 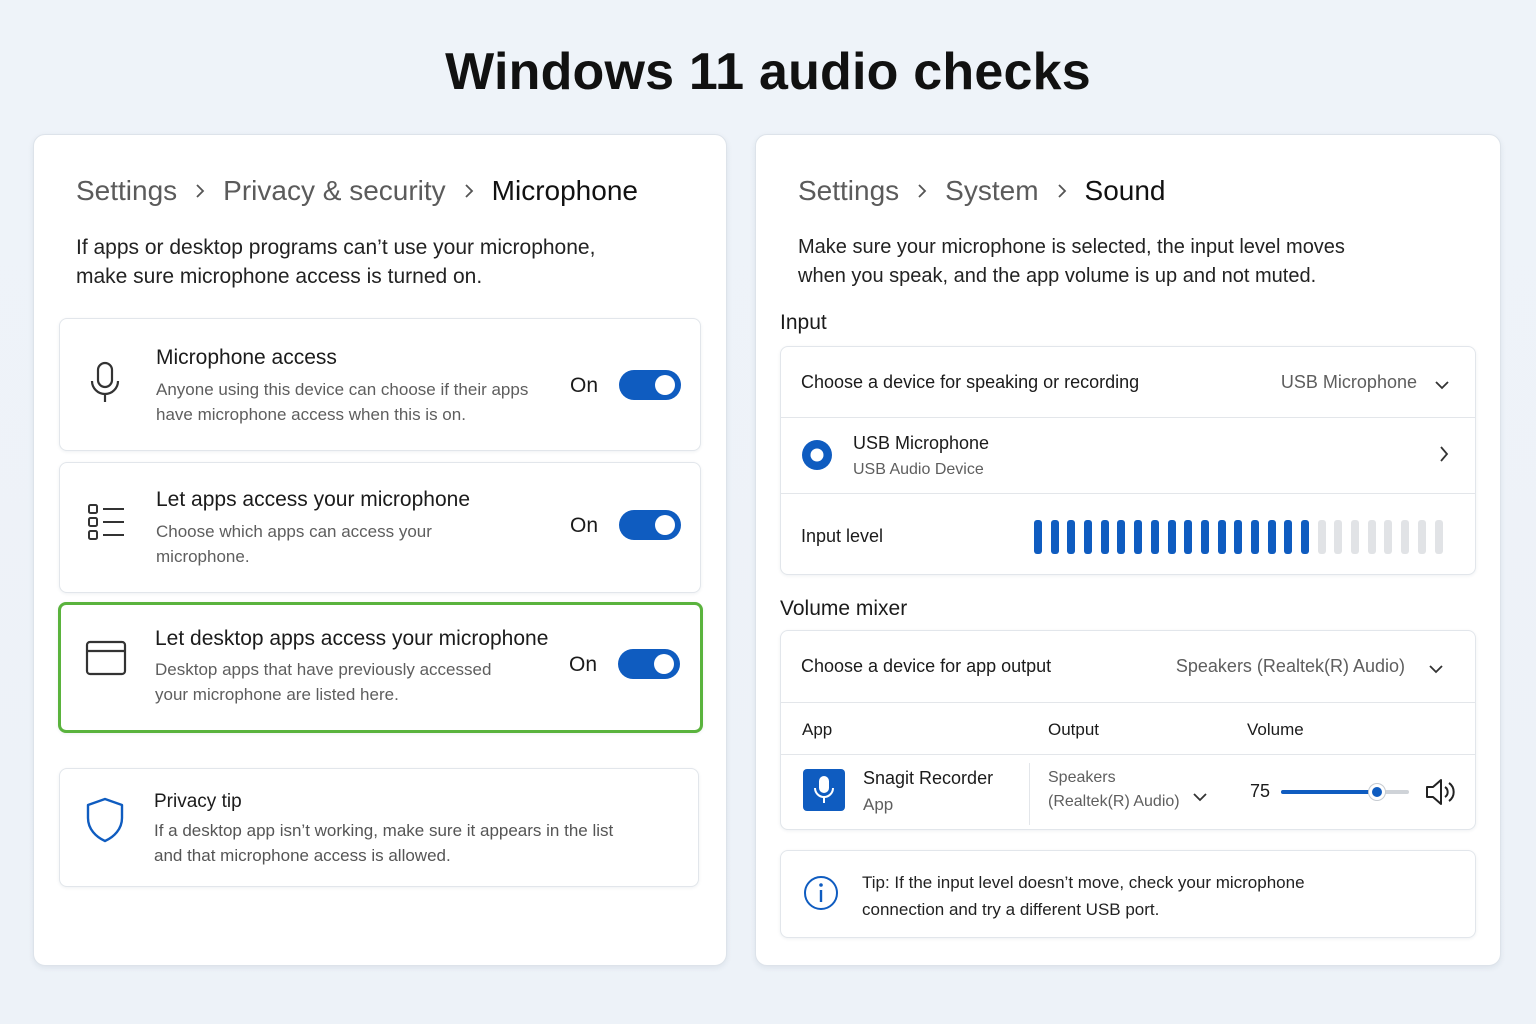 What do you see at coordinates (928, 778) in the screenshot?
I see `app-name: Snagit Recorder` at bounding box center [928, 778].